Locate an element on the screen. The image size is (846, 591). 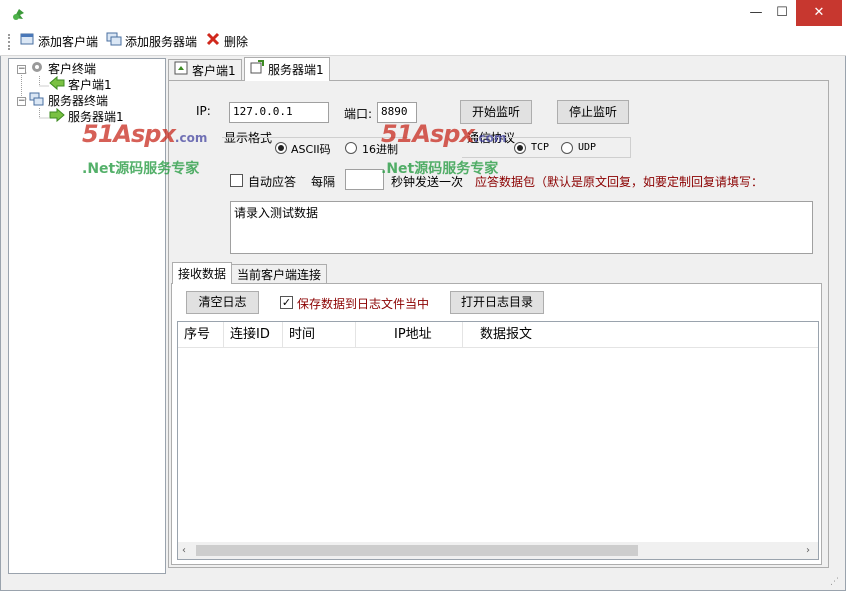
clear-log-button: 清空日志 is located at coordinates (222, 302).